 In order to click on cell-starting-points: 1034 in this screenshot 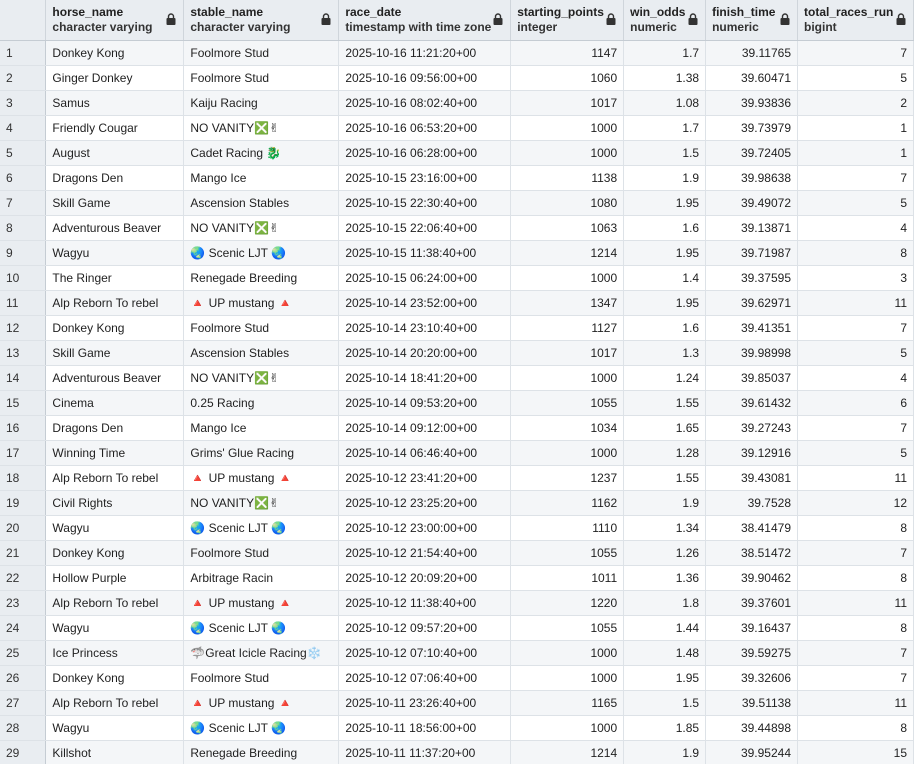, I will do `click(567, 428)`.